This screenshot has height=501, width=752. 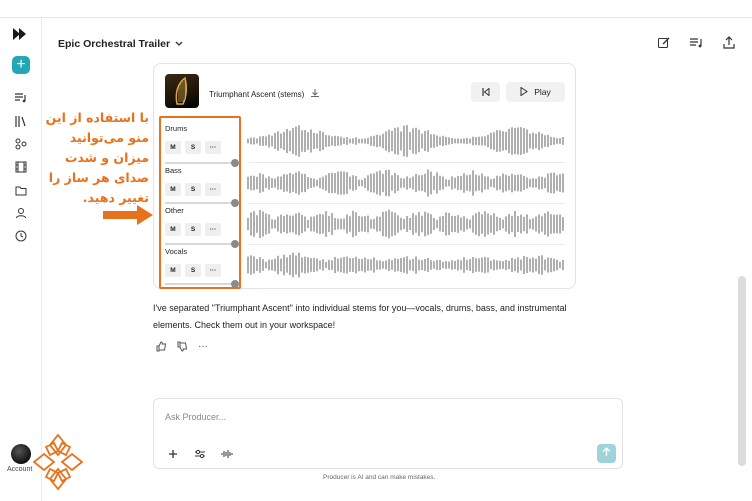 What do you see at coordinates (21, 144) in the screenshot?
I see `connections-icon` at bounding box center [21, 144].